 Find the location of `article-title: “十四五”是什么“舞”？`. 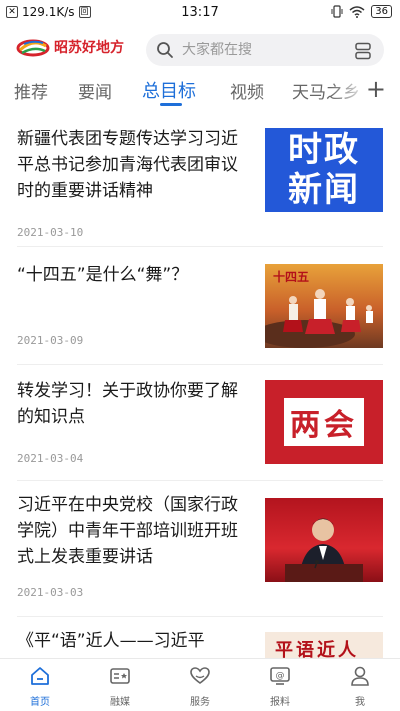

article-title: “十四五”是什么“舞”？ is located at coordinates (135, 275).